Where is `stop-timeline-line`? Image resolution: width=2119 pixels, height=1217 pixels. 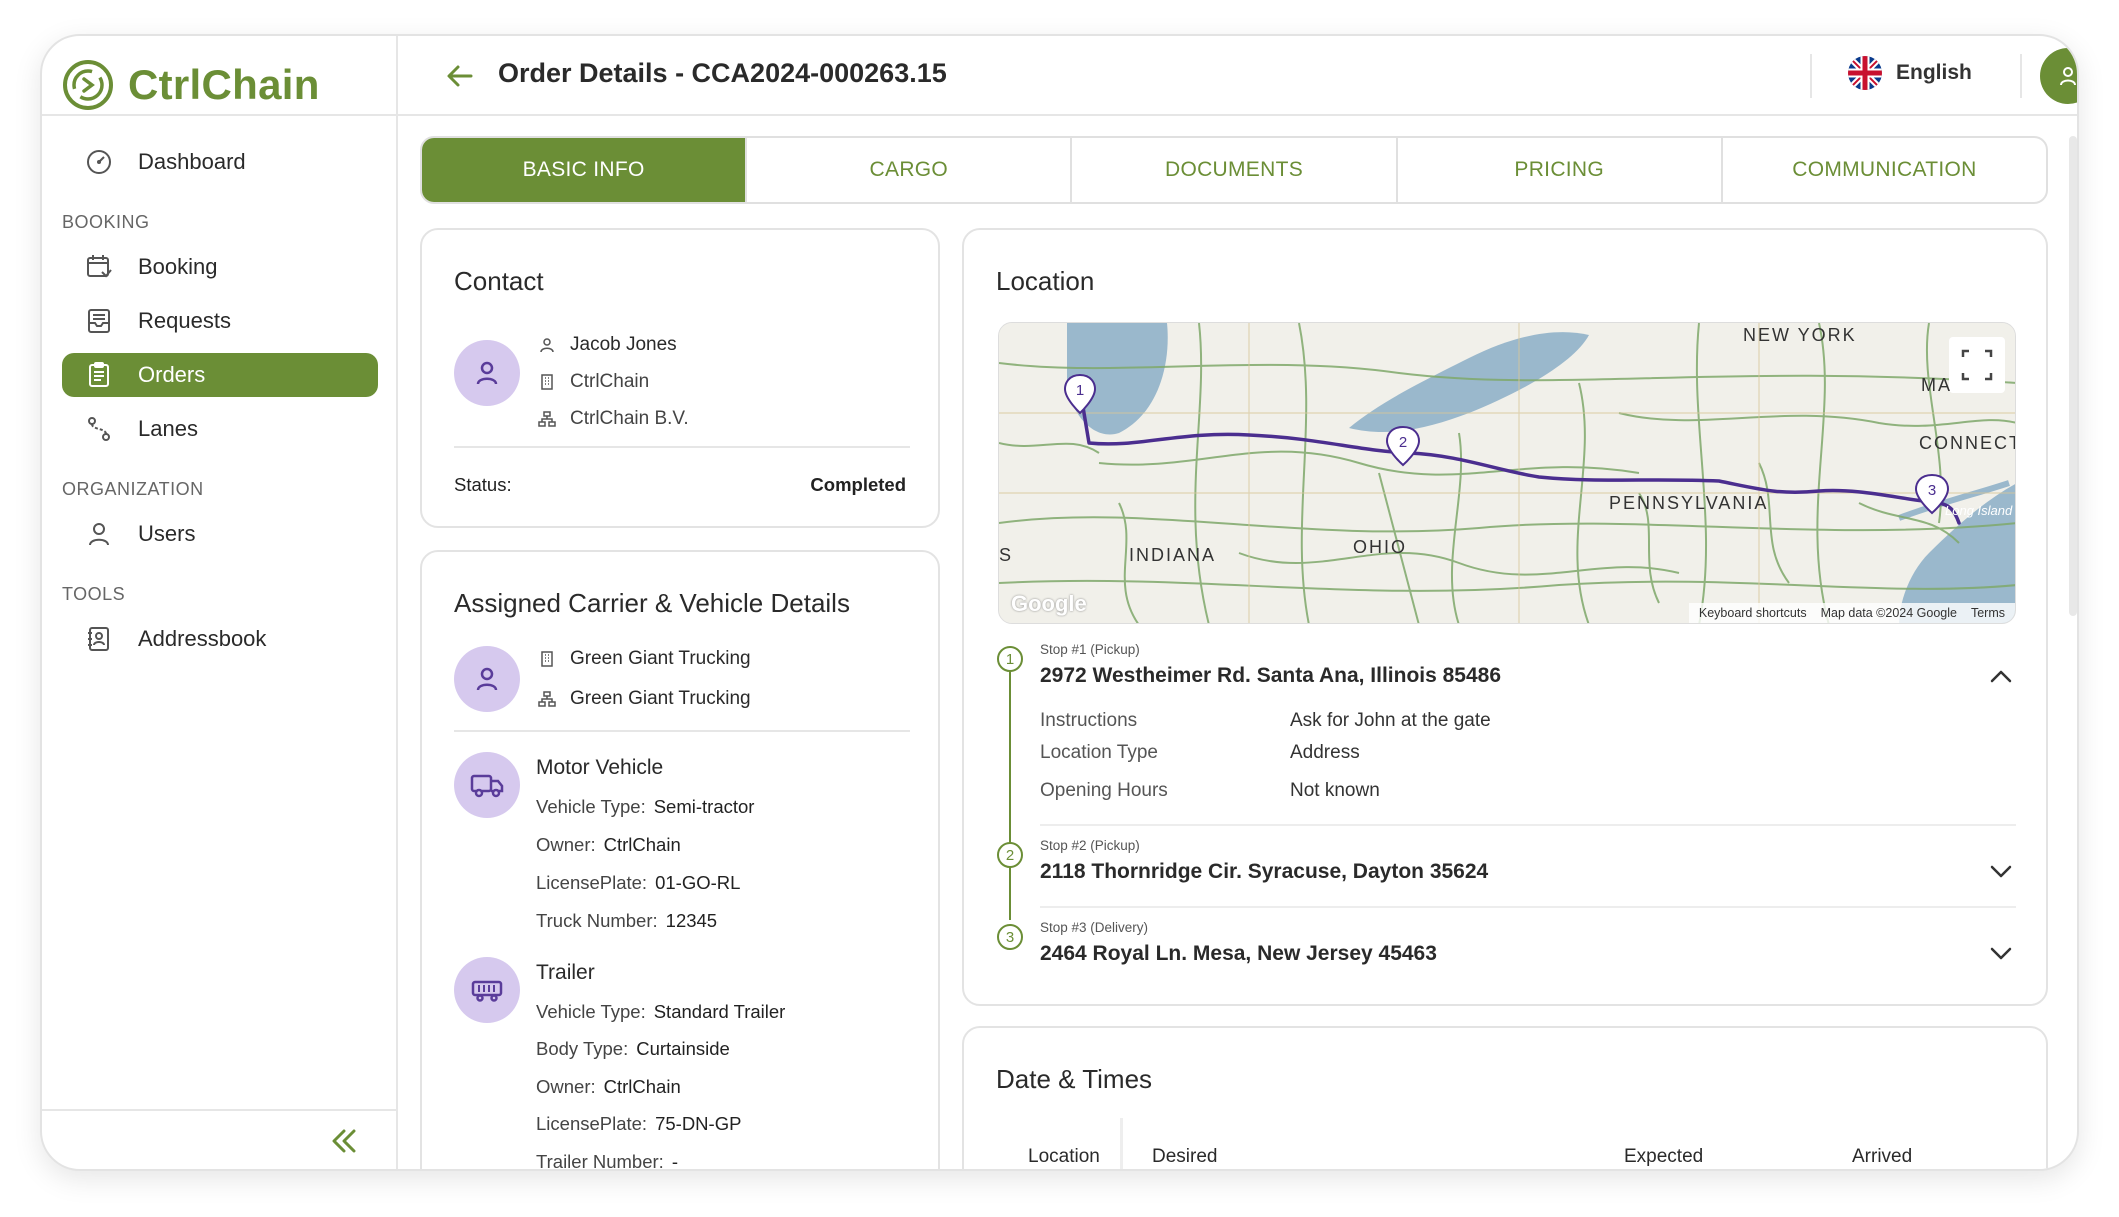 stop-timeline-line is located at coordinates (1010, 790).